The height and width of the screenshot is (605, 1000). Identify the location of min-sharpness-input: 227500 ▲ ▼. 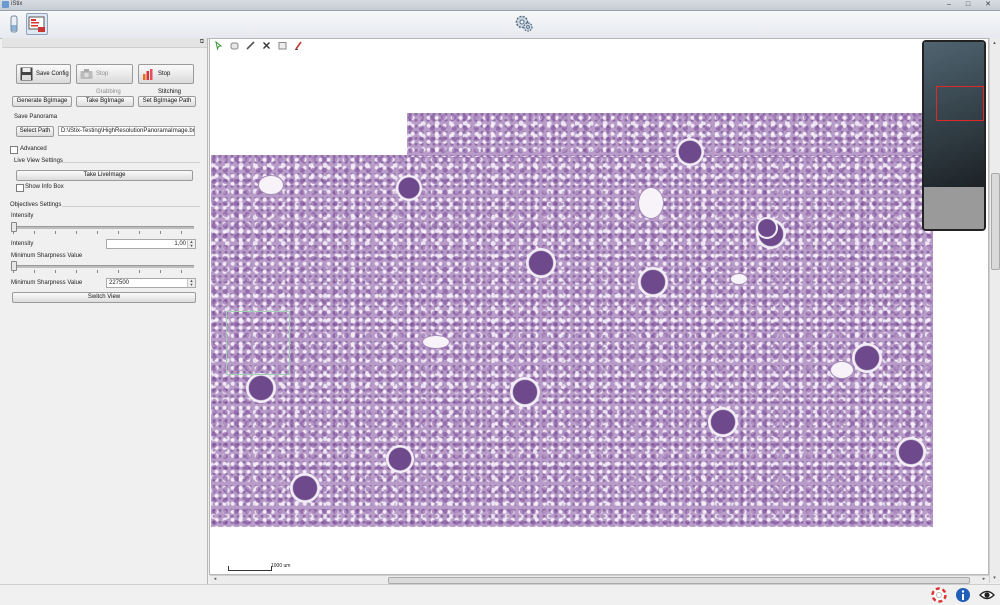
(151, 283).